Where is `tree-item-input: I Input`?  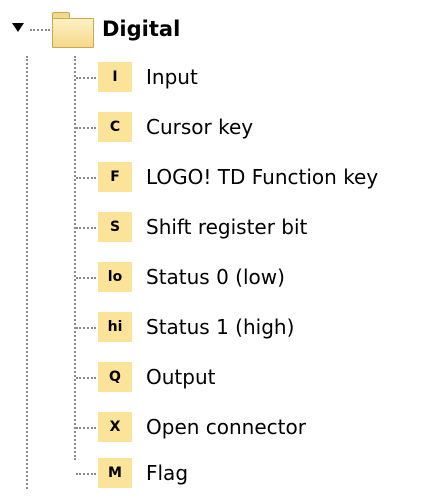
tree-item-input: I Input is located at coordinates (221, 77).